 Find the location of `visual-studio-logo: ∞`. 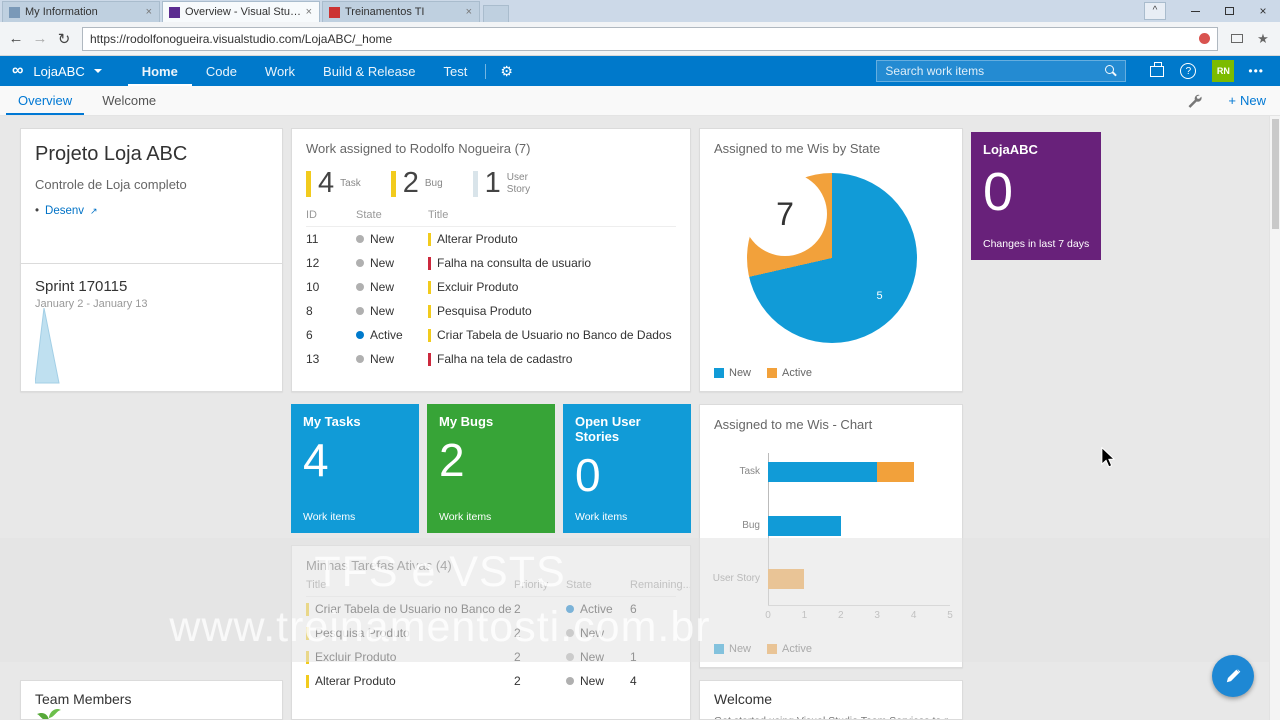

visual-studio-logo: ∞ is located at coordinates (17, 71).